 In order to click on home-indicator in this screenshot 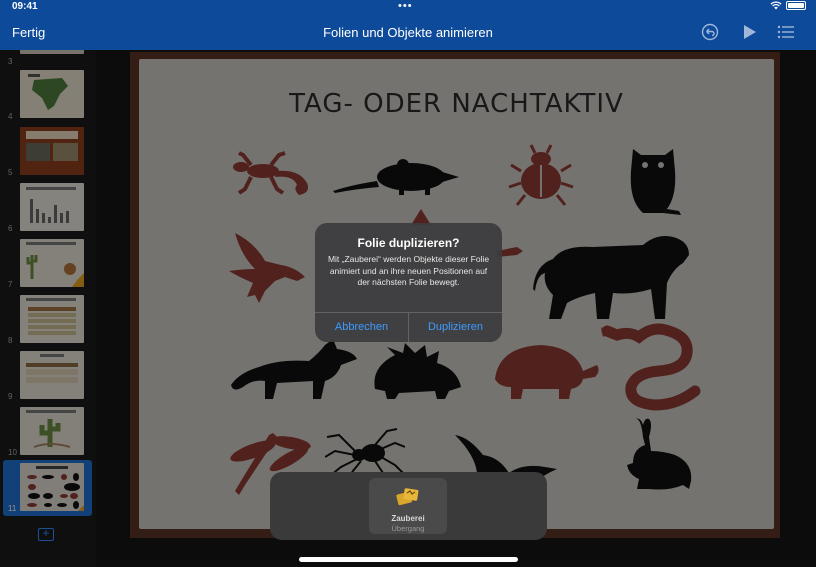, I will do `click(408, 559)`.